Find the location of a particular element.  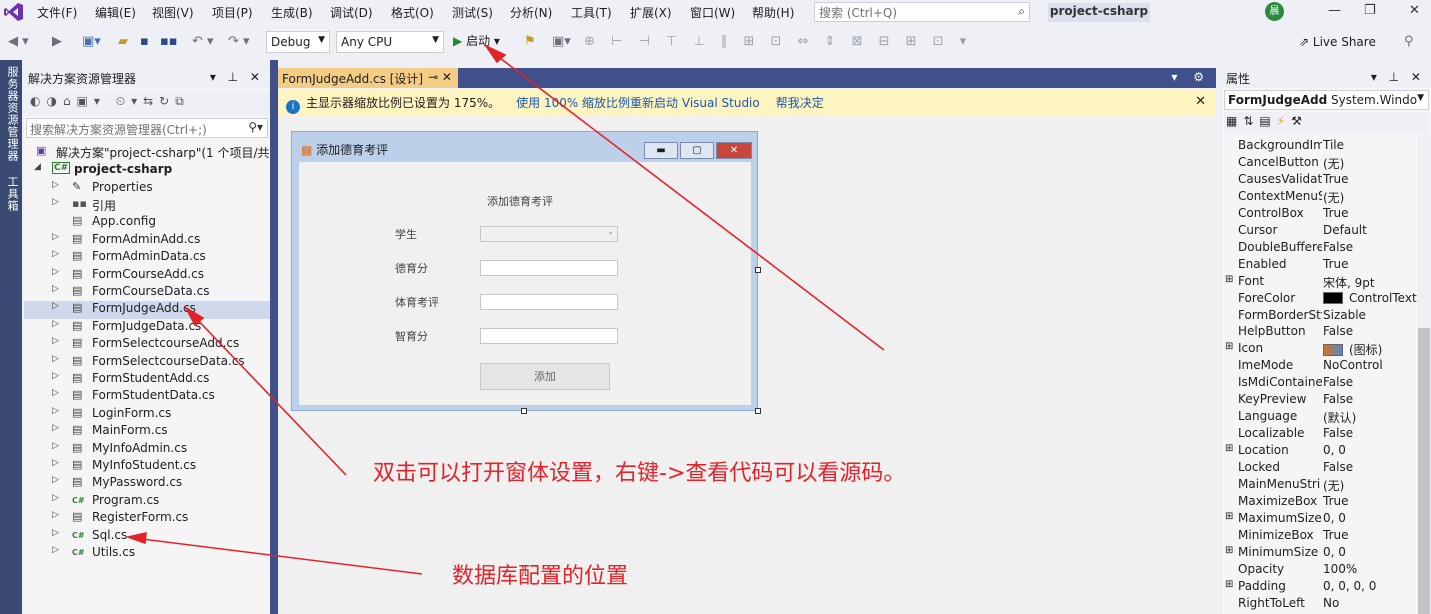

intellect-score-input is located at coordinates (549, 336).